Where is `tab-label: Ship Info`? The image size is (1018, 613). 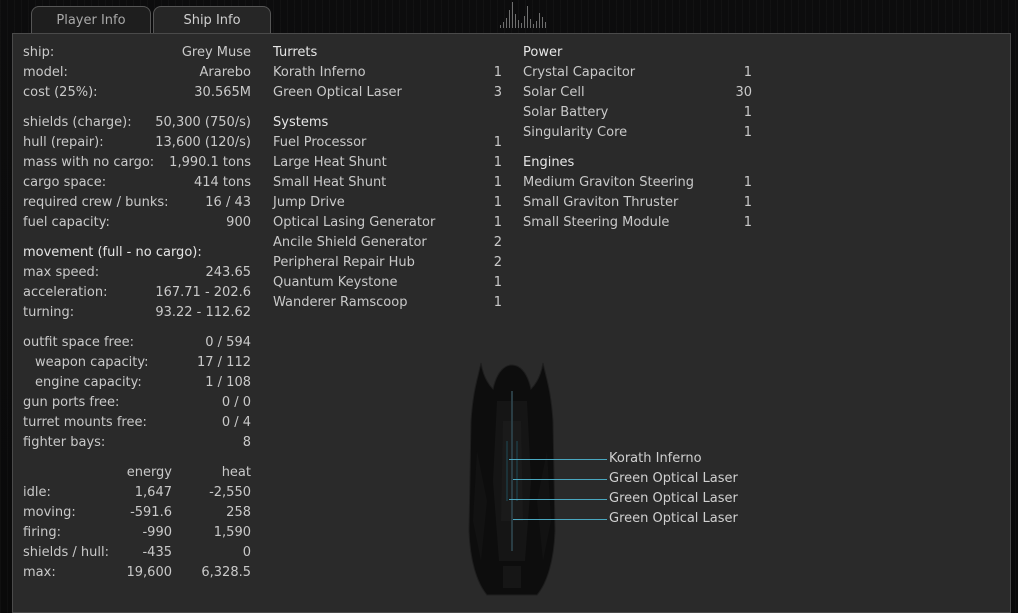 tab-label: Ship Info is located at coordinates (212, 20).